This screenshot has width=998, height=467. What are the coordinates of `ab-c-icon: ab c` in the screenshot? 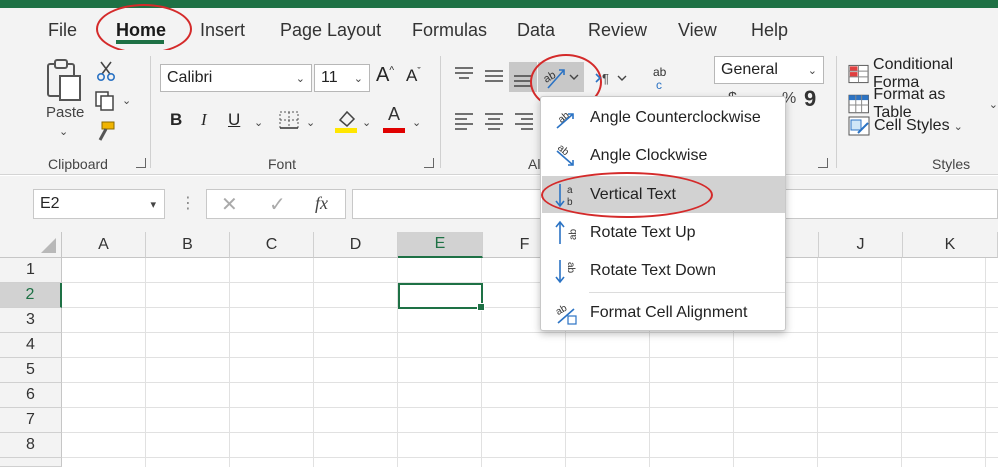 It's located at (662, 78).